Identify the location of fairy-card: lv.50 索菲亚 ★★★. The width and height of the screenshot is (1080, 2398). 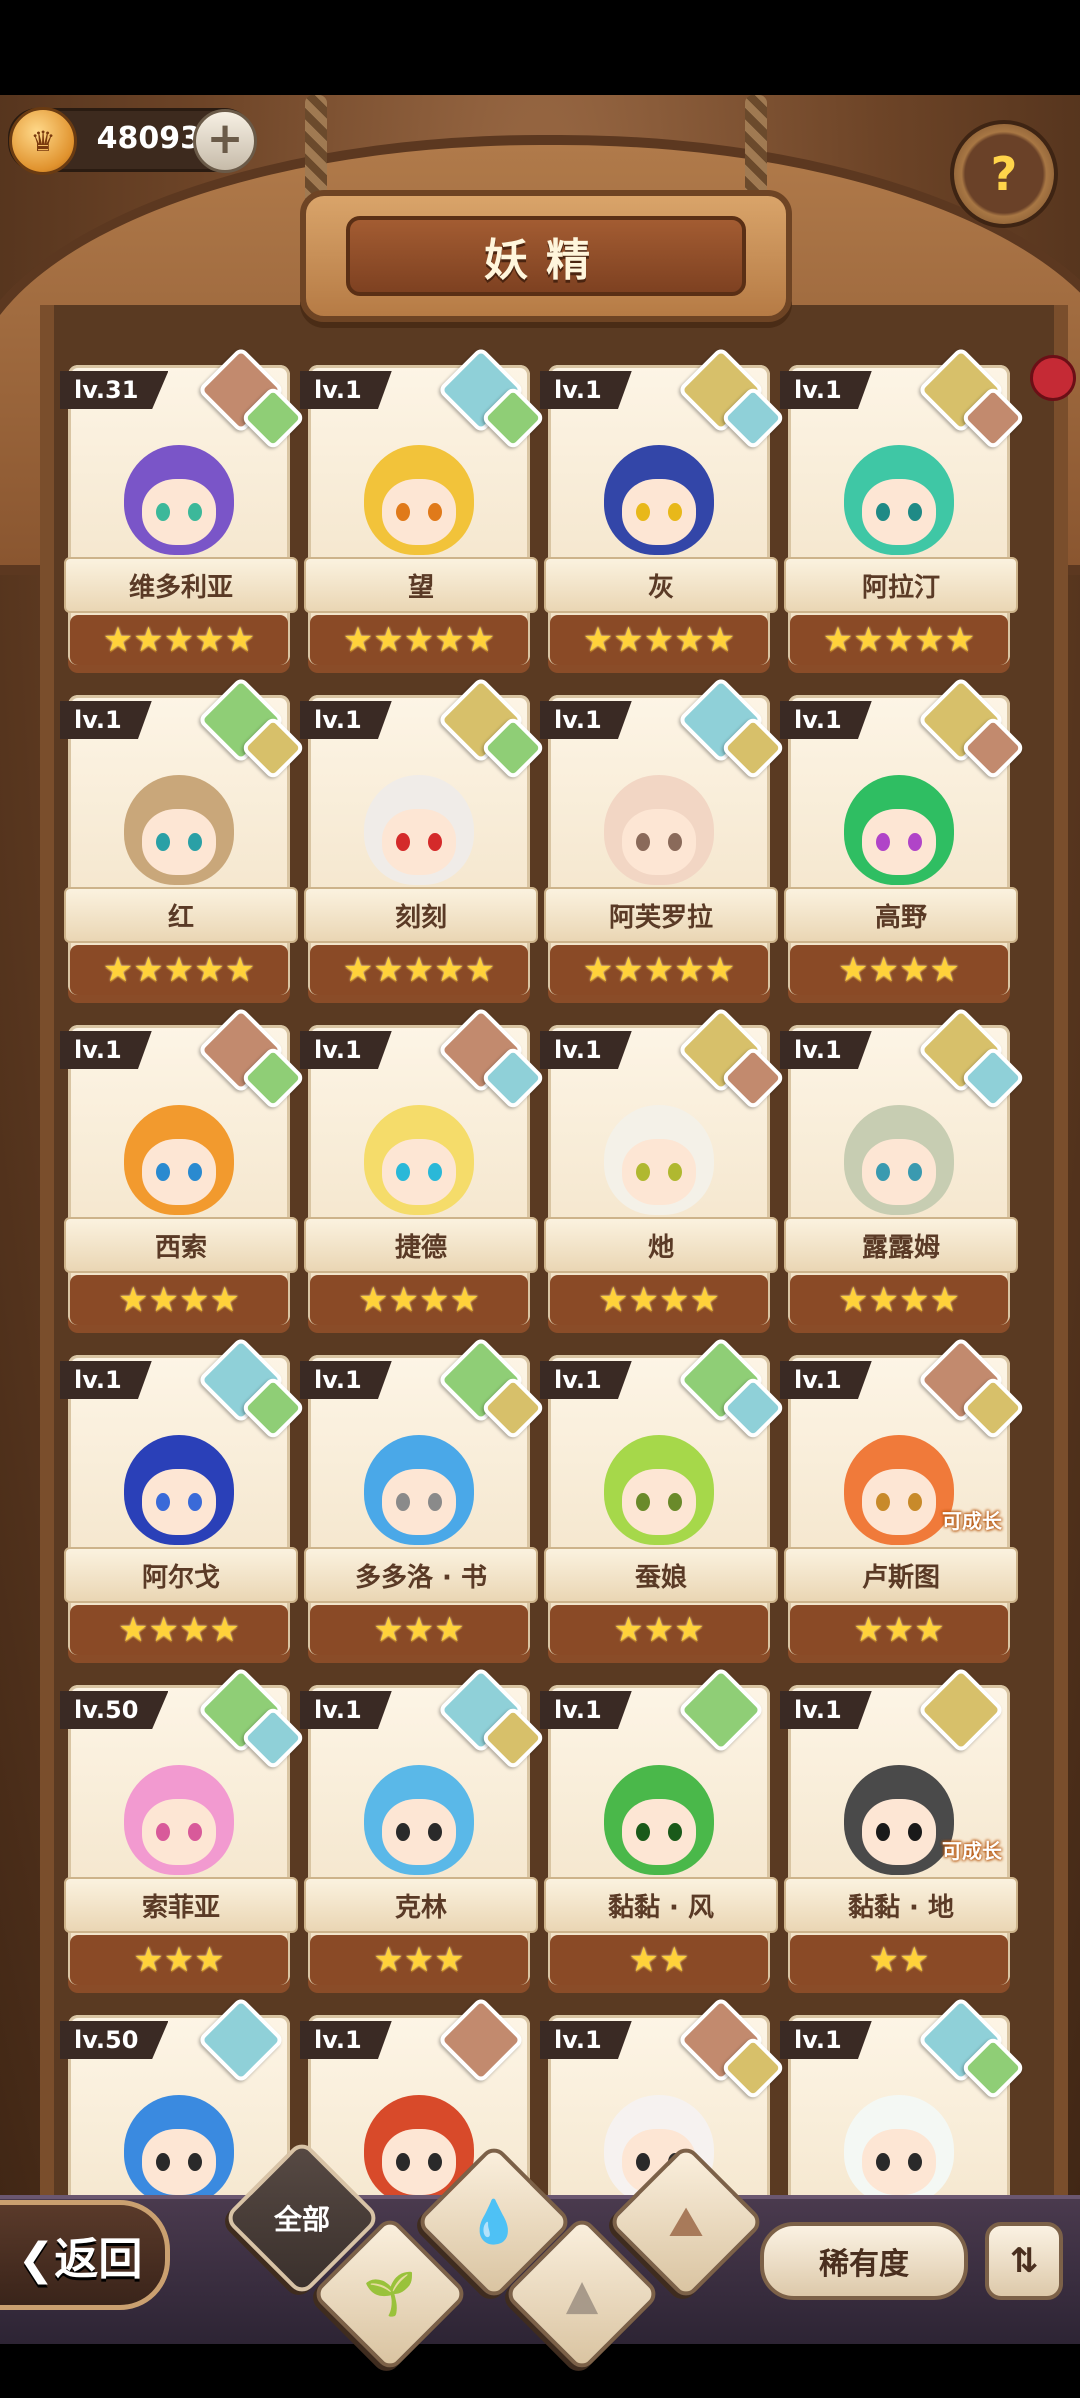
(183, 1835).